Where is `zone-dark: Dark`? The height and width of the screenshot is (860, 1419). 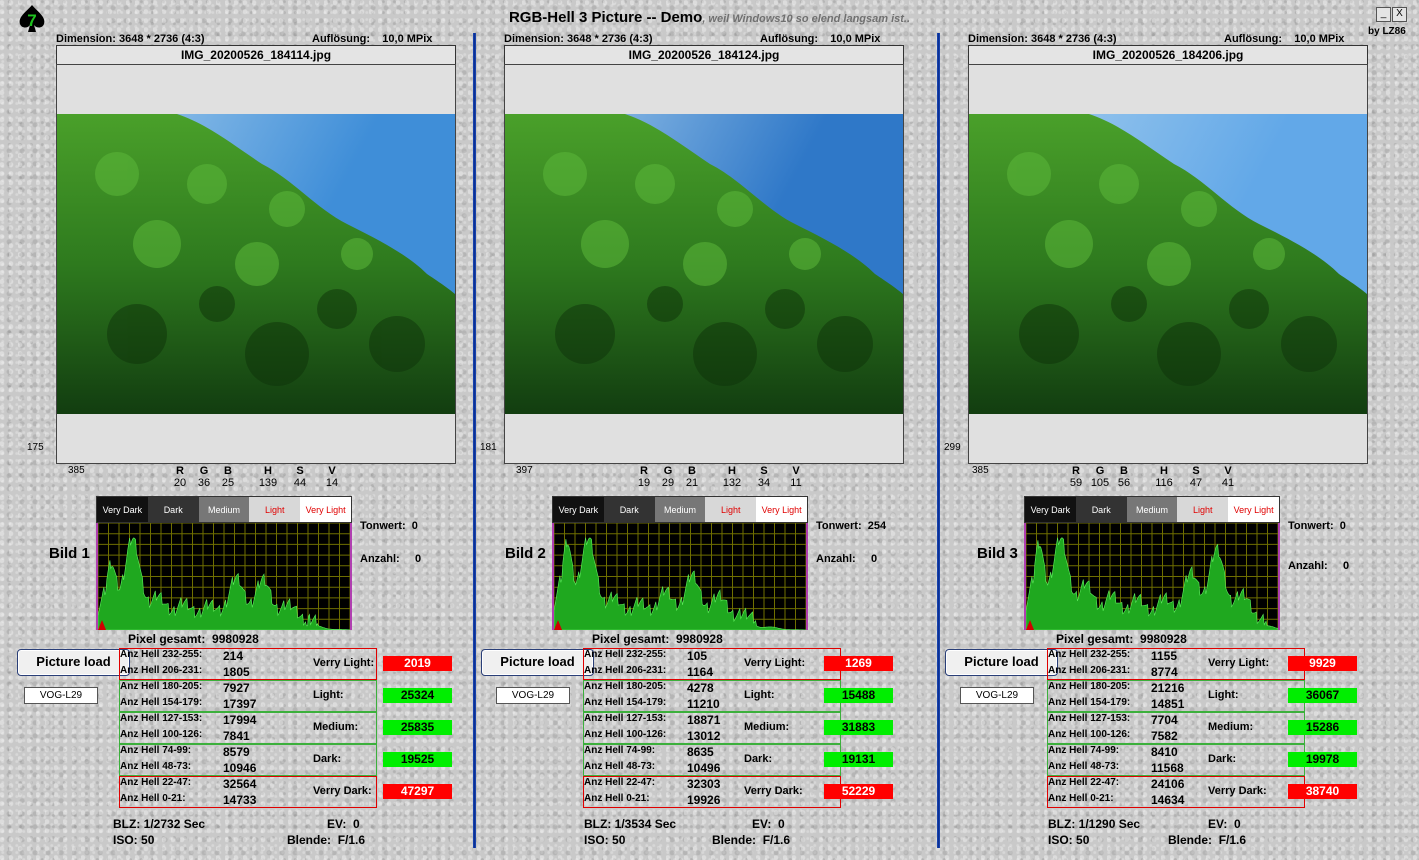 zone-dark: Dark is located at coordinates (173, 509).